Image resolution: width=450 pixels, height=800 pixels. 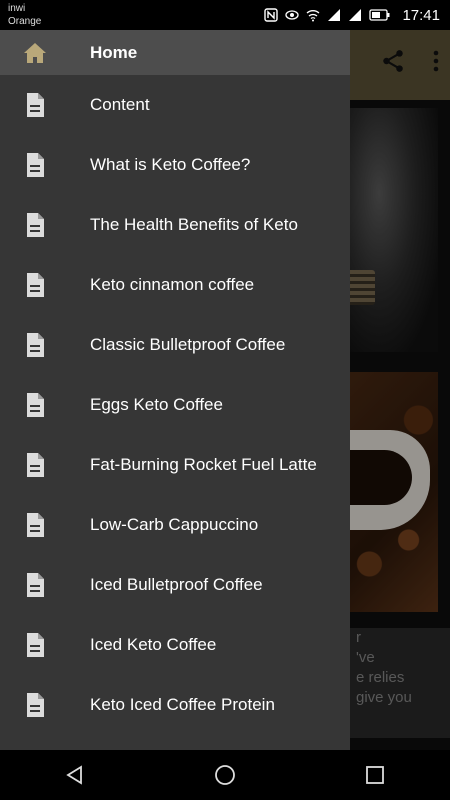 I want to click on battery-icon, so click(x=379, y=15).